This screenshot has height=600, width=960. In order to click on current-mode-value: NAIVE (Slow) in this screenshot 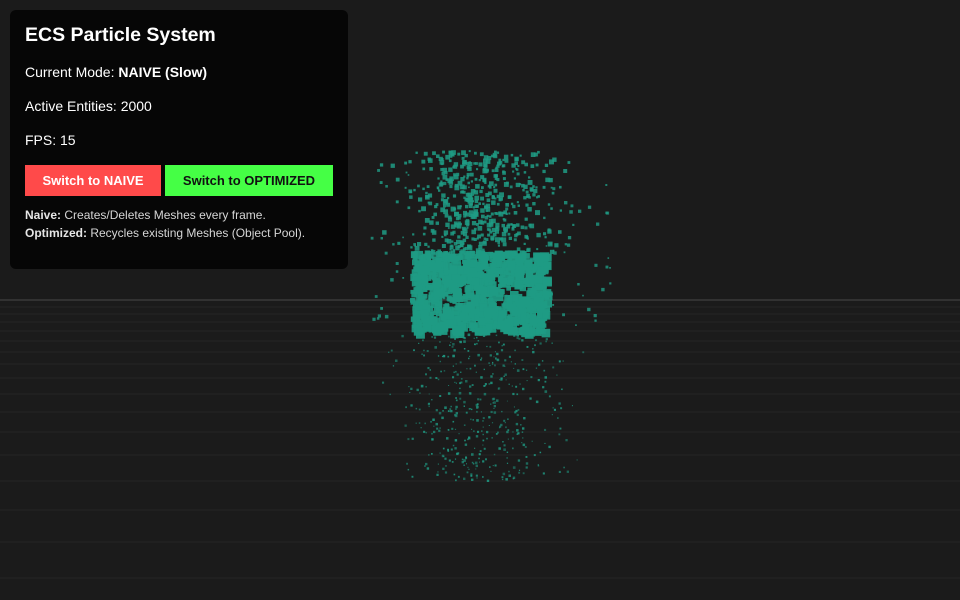, I will do `click(163, 72)`.